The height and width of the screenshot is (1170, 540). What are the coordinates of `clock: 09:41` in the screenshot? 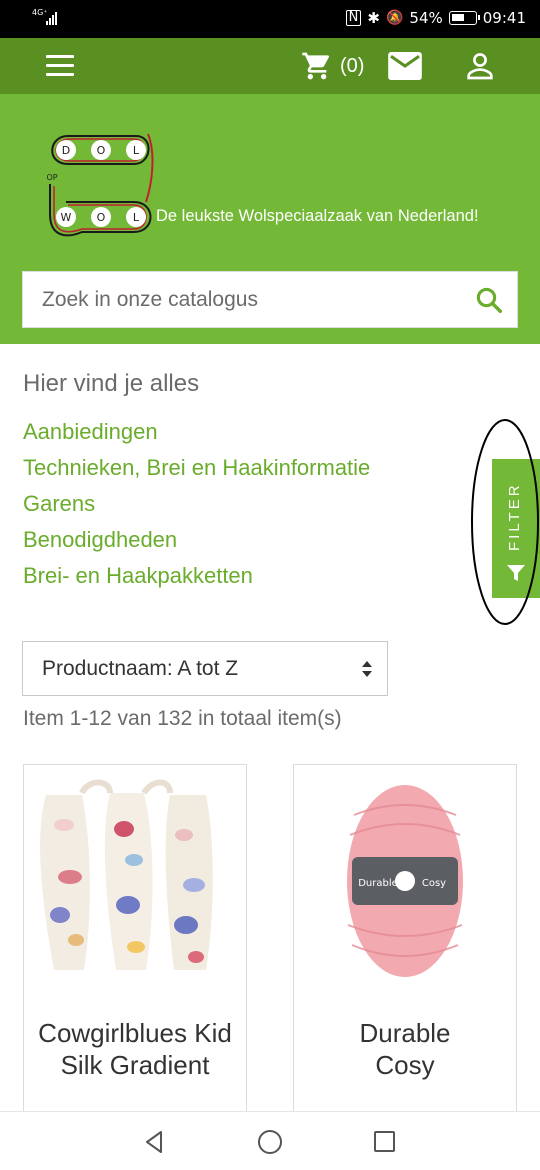 It's located at (504, 18).